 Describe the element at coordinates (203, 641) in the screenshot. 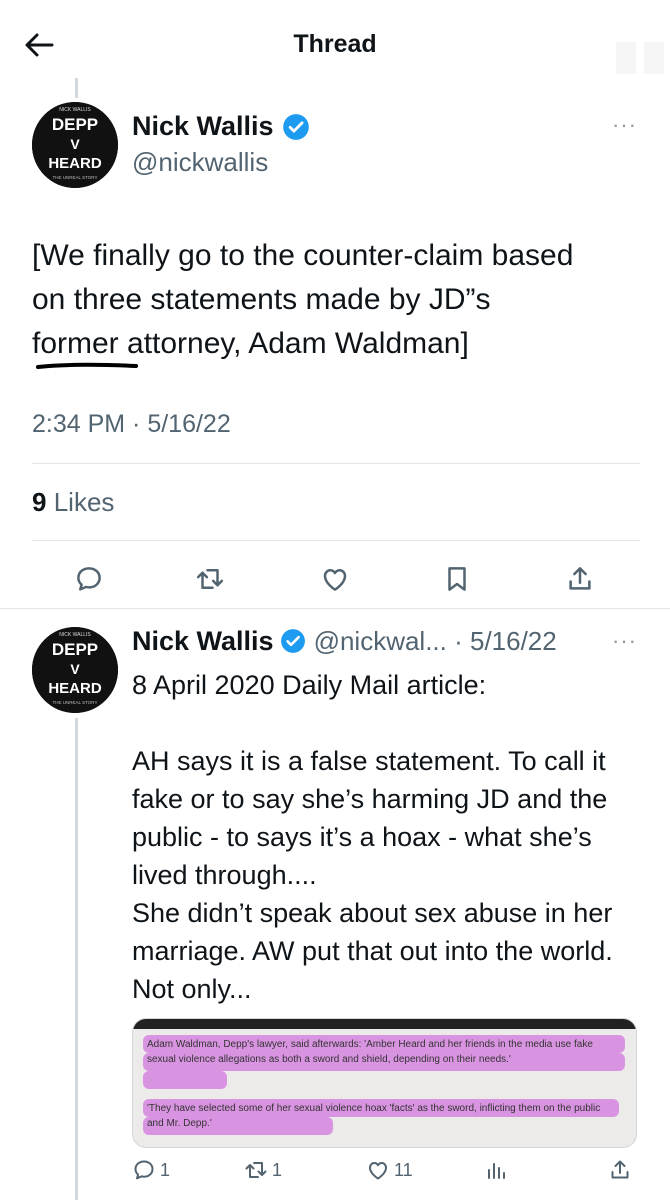

I see `reply-author-name: Nick Wallis` at that location.